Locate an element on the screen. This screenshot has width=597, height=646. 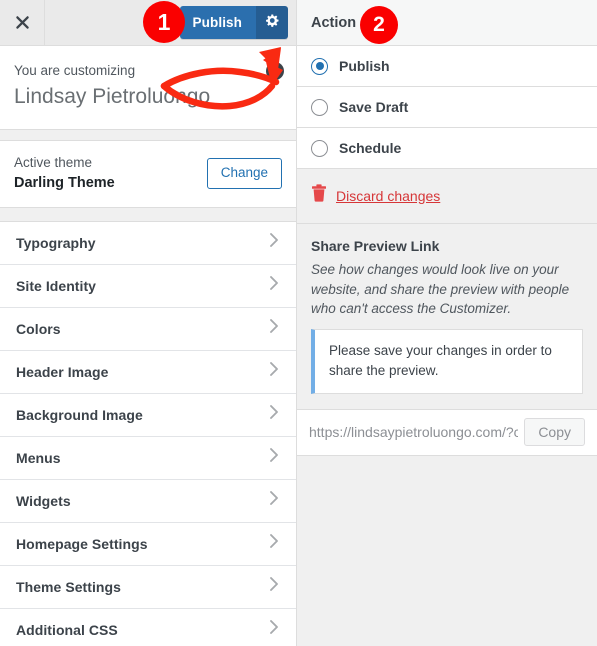
publish-settings-gear-button is located at coordinates (271, 22).